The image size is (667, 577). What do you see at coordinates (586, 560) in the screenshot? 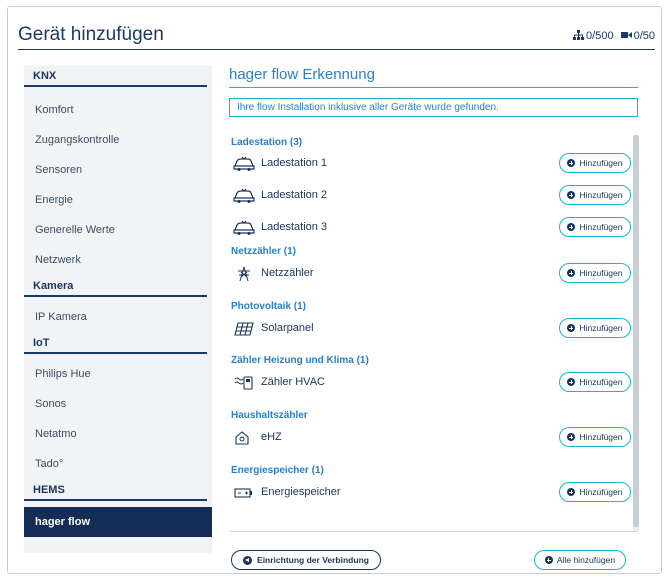
I see `add-all-label: Alle hinzufügen` at bounding box center [586, 560].